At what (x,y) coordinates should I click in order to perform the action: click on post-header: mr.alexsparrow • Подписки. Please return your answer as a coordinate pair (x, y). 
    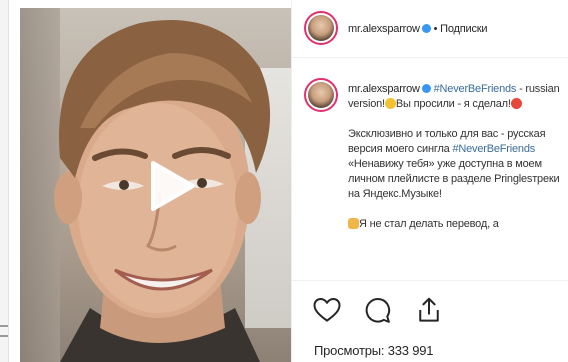
    Looking at the image, I should click on (430, 29).